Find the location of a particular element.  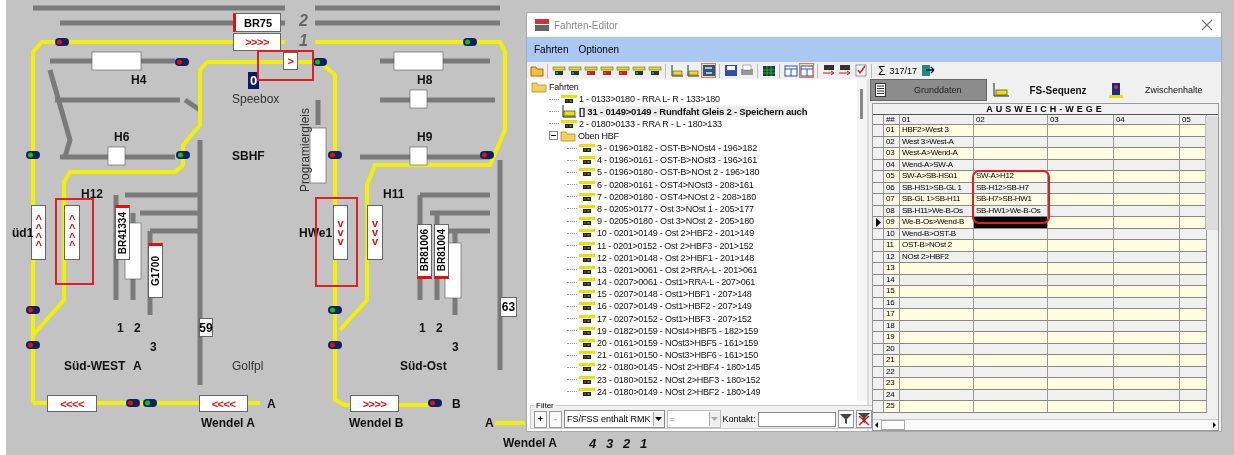

exit-icon is located at coordinates (928, 70).